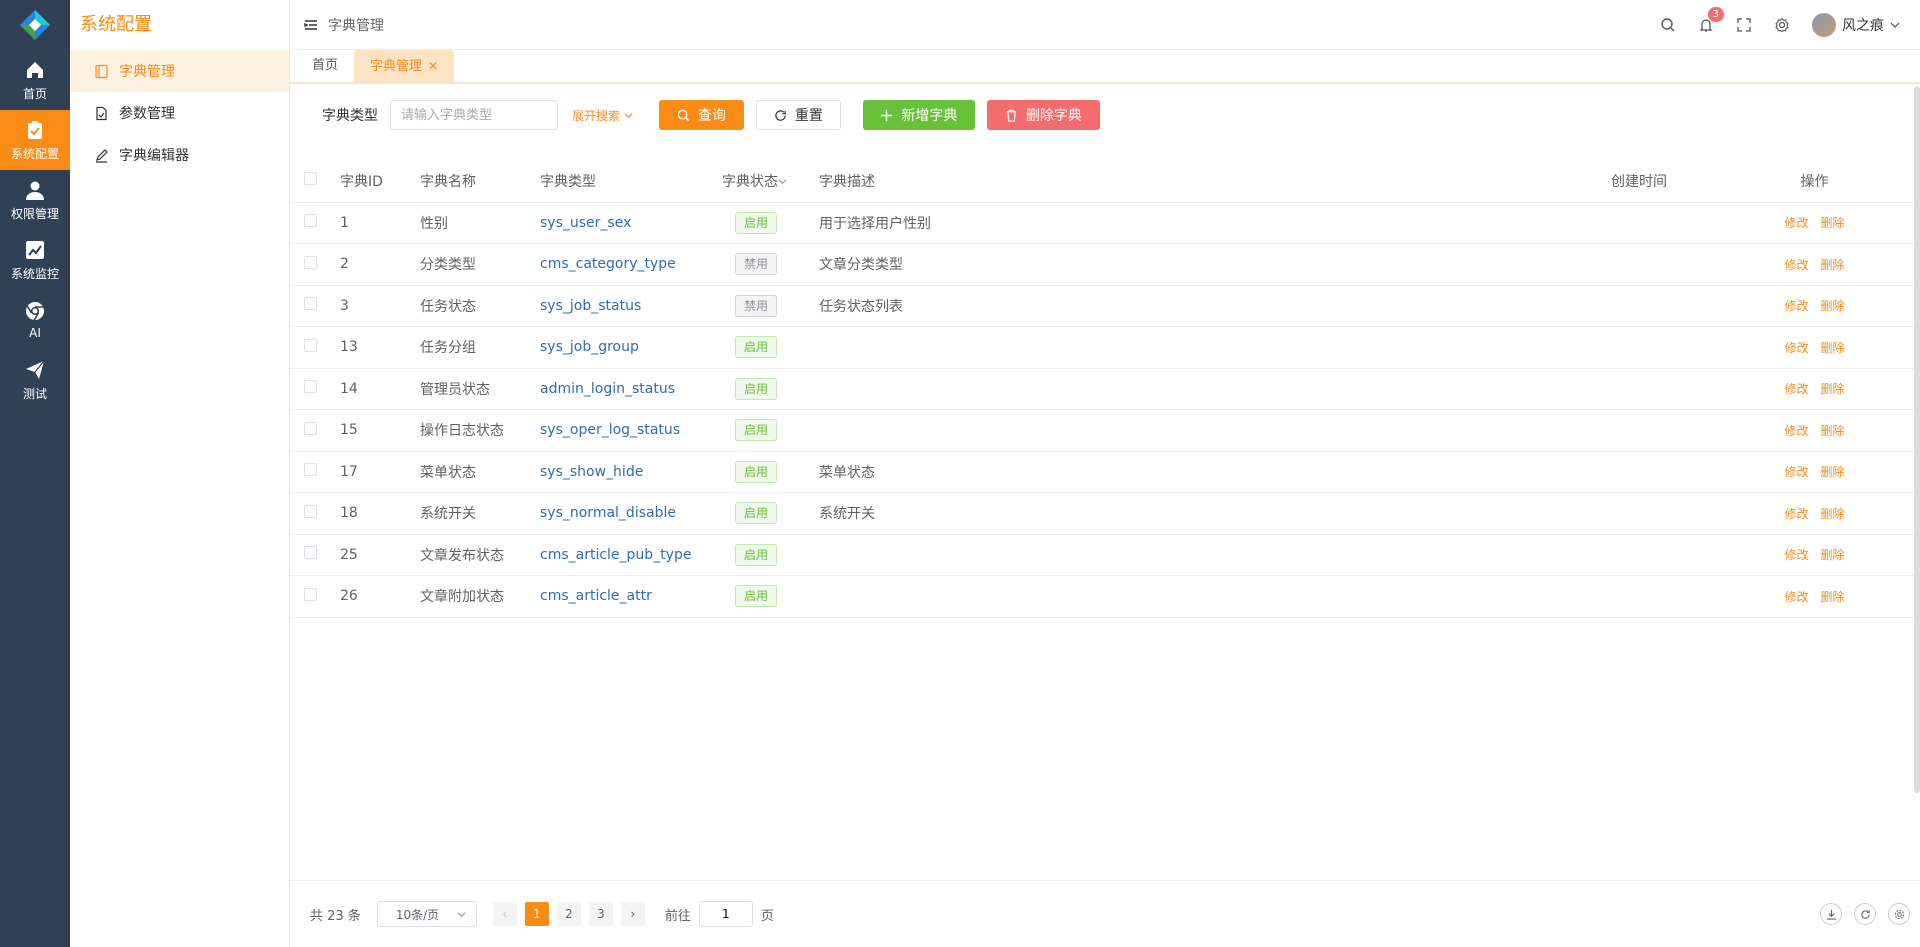 This screenshot has height=947, width=1920. What do you see at coordinates (1194, 430) in the screenshot?
I see `cell-desc` at bounding box center [1194, 430].